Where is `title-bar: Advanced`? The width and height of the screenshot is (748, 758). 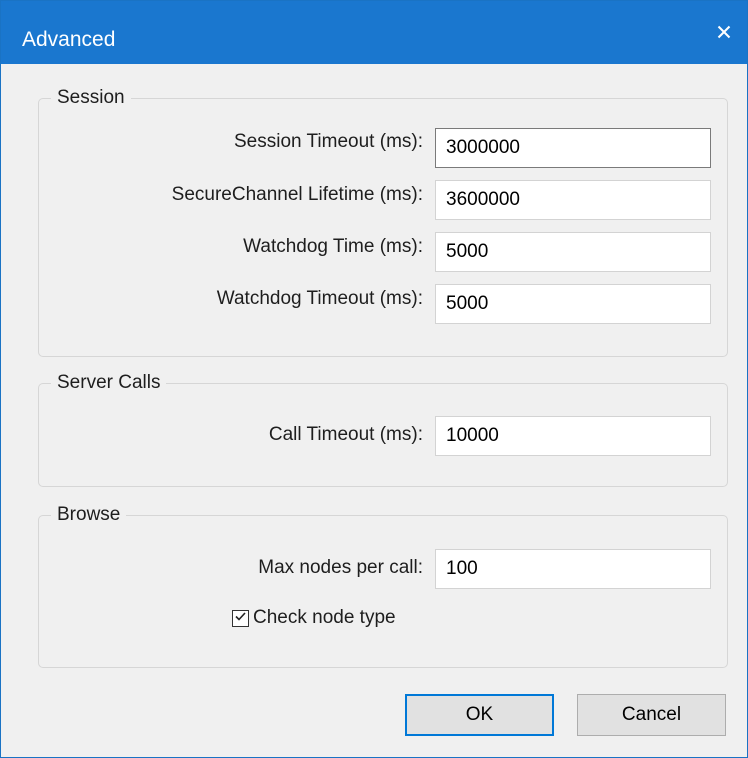 title-bar: Advanced is located at coordinates (374, 32).